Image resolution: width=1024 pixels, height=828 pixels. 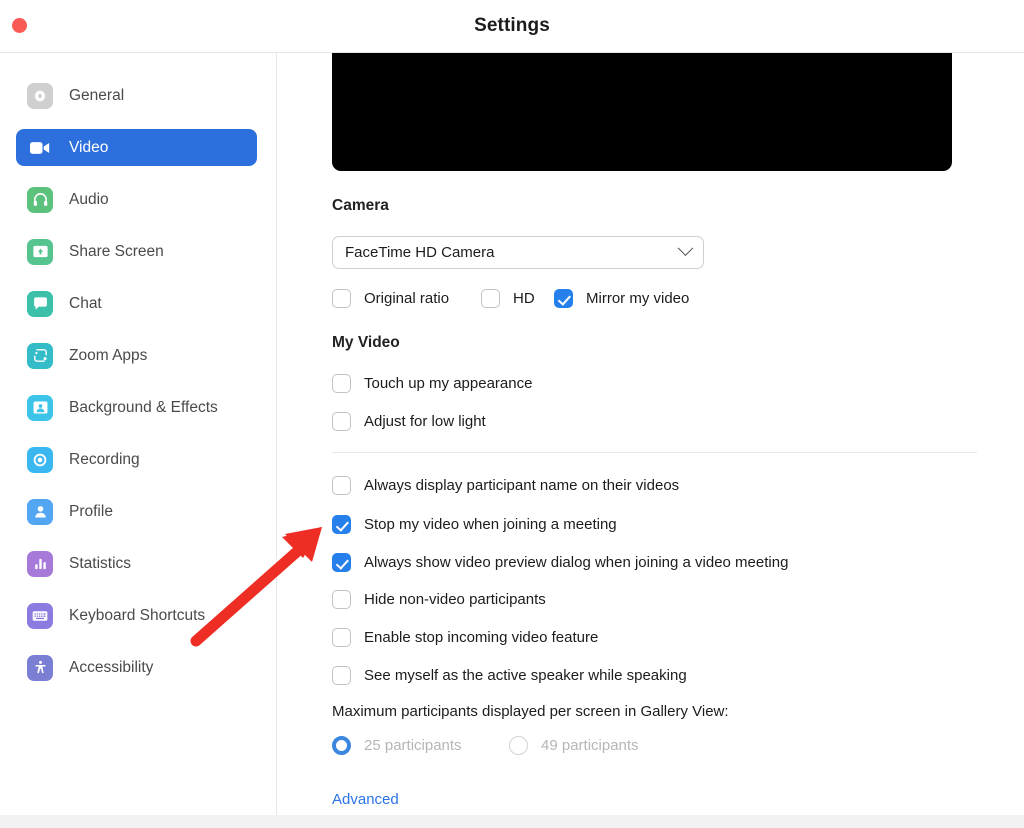 I want to click on title-bar: Settings, so click(x=512, y=26).